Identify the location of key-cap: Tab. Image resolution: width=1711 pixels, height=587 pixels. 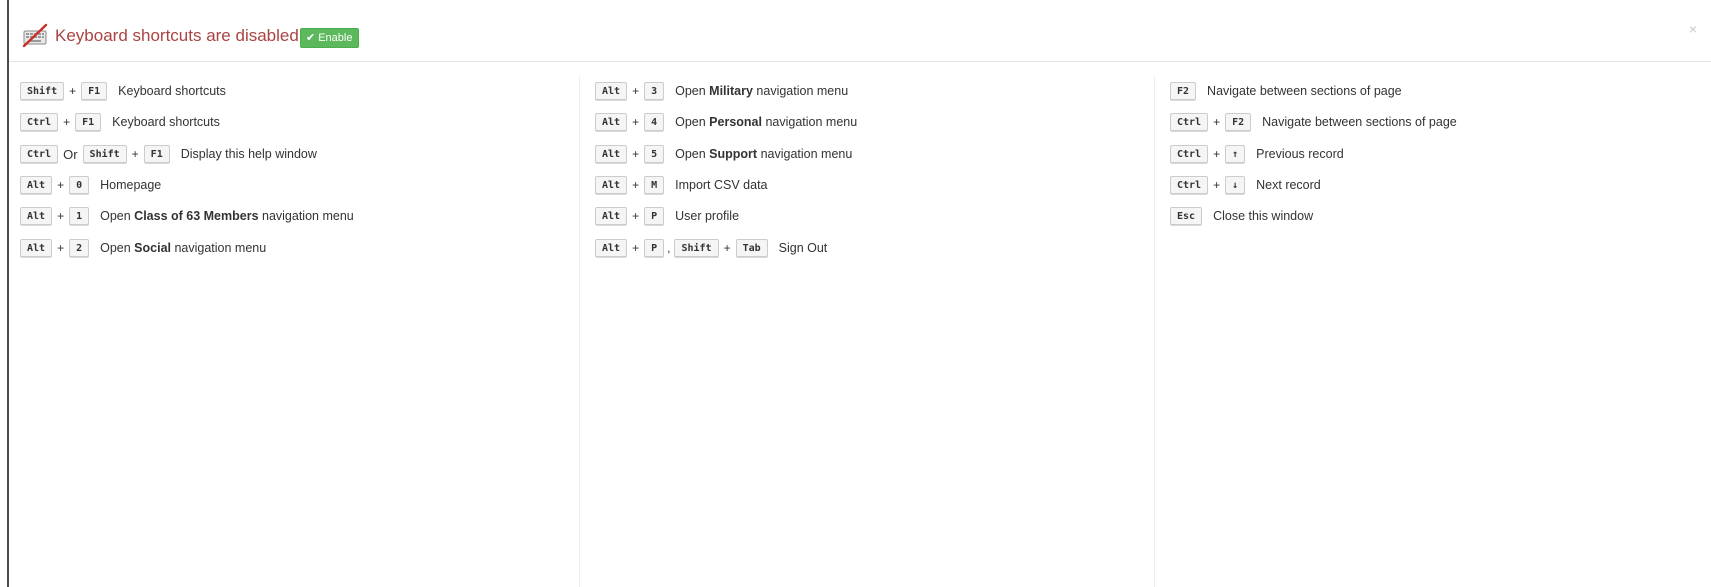
(751, 248).